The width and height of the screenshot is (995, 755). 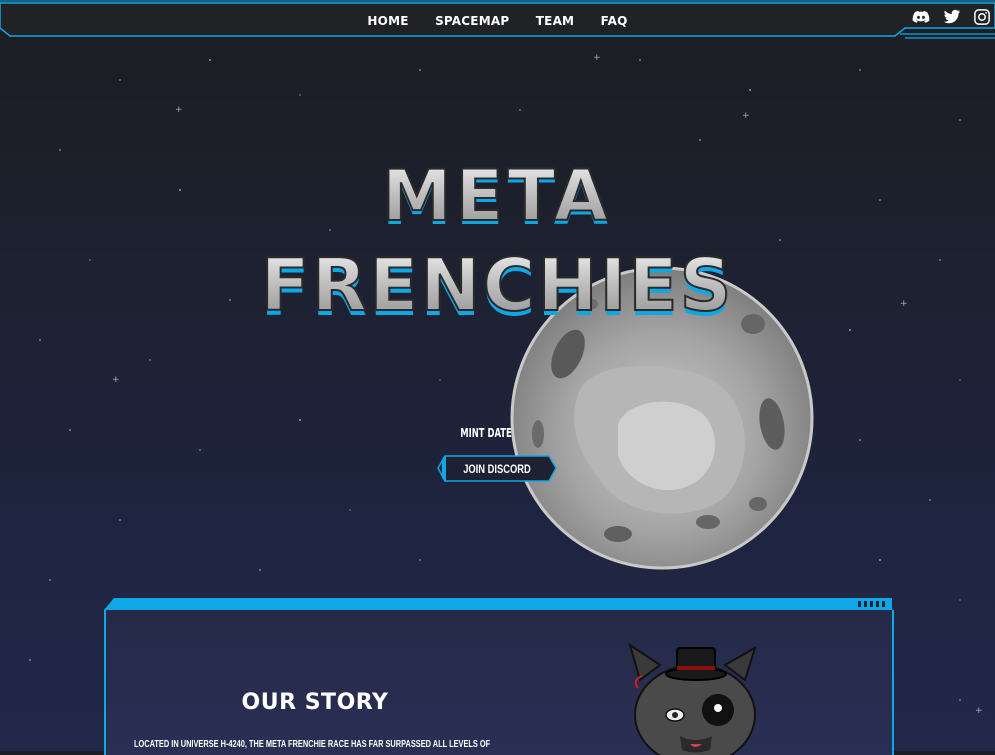 What do you see at coordinates (315, 702) in the screenshot?
I see `our-story-heading: OUR STORY` at bounding box center [315, 702].